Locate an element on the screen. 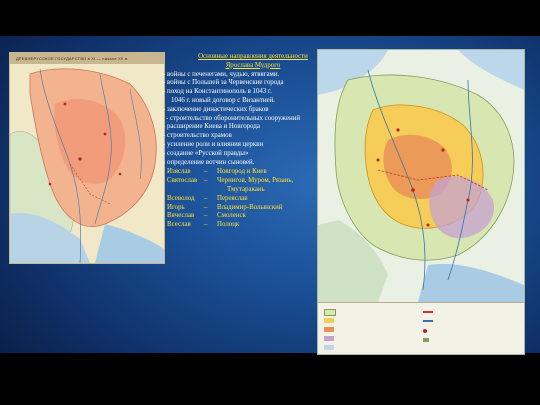 Image resolution: width=540 pixels, height=405 pixels. list-item: - войны с Польшей за Червенские города is located at coordinates (223, 83).